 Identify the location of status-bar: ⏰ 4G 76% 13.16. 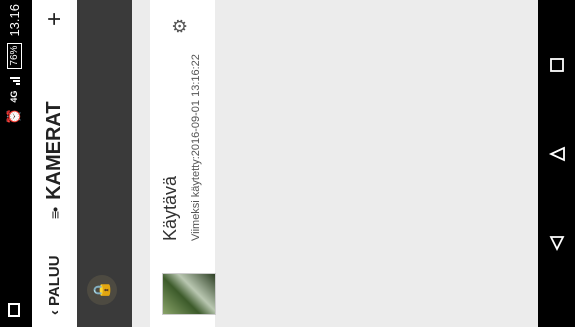
(16, 163).